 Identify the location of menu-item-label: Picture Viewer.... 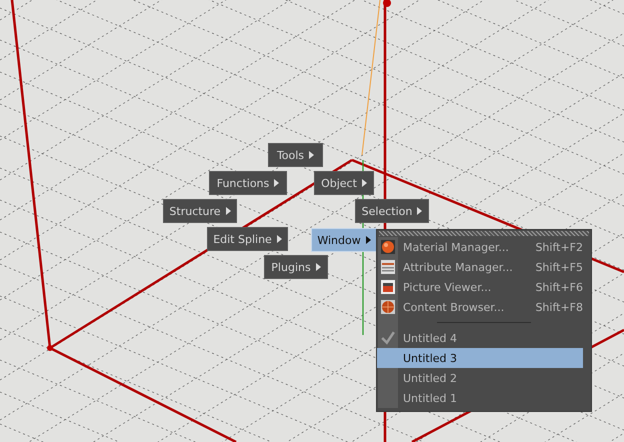
(447, 287).